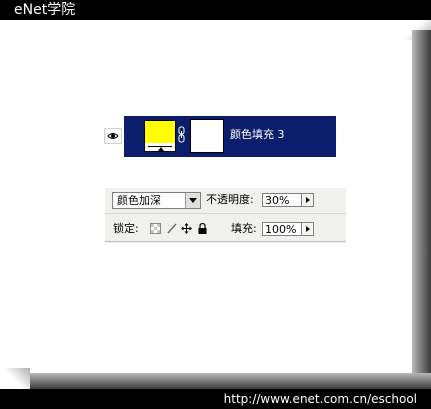  What do you see at coordinates (186, 228) in the screenshot?
I see `move-icon` at bounding box center [186, 228].